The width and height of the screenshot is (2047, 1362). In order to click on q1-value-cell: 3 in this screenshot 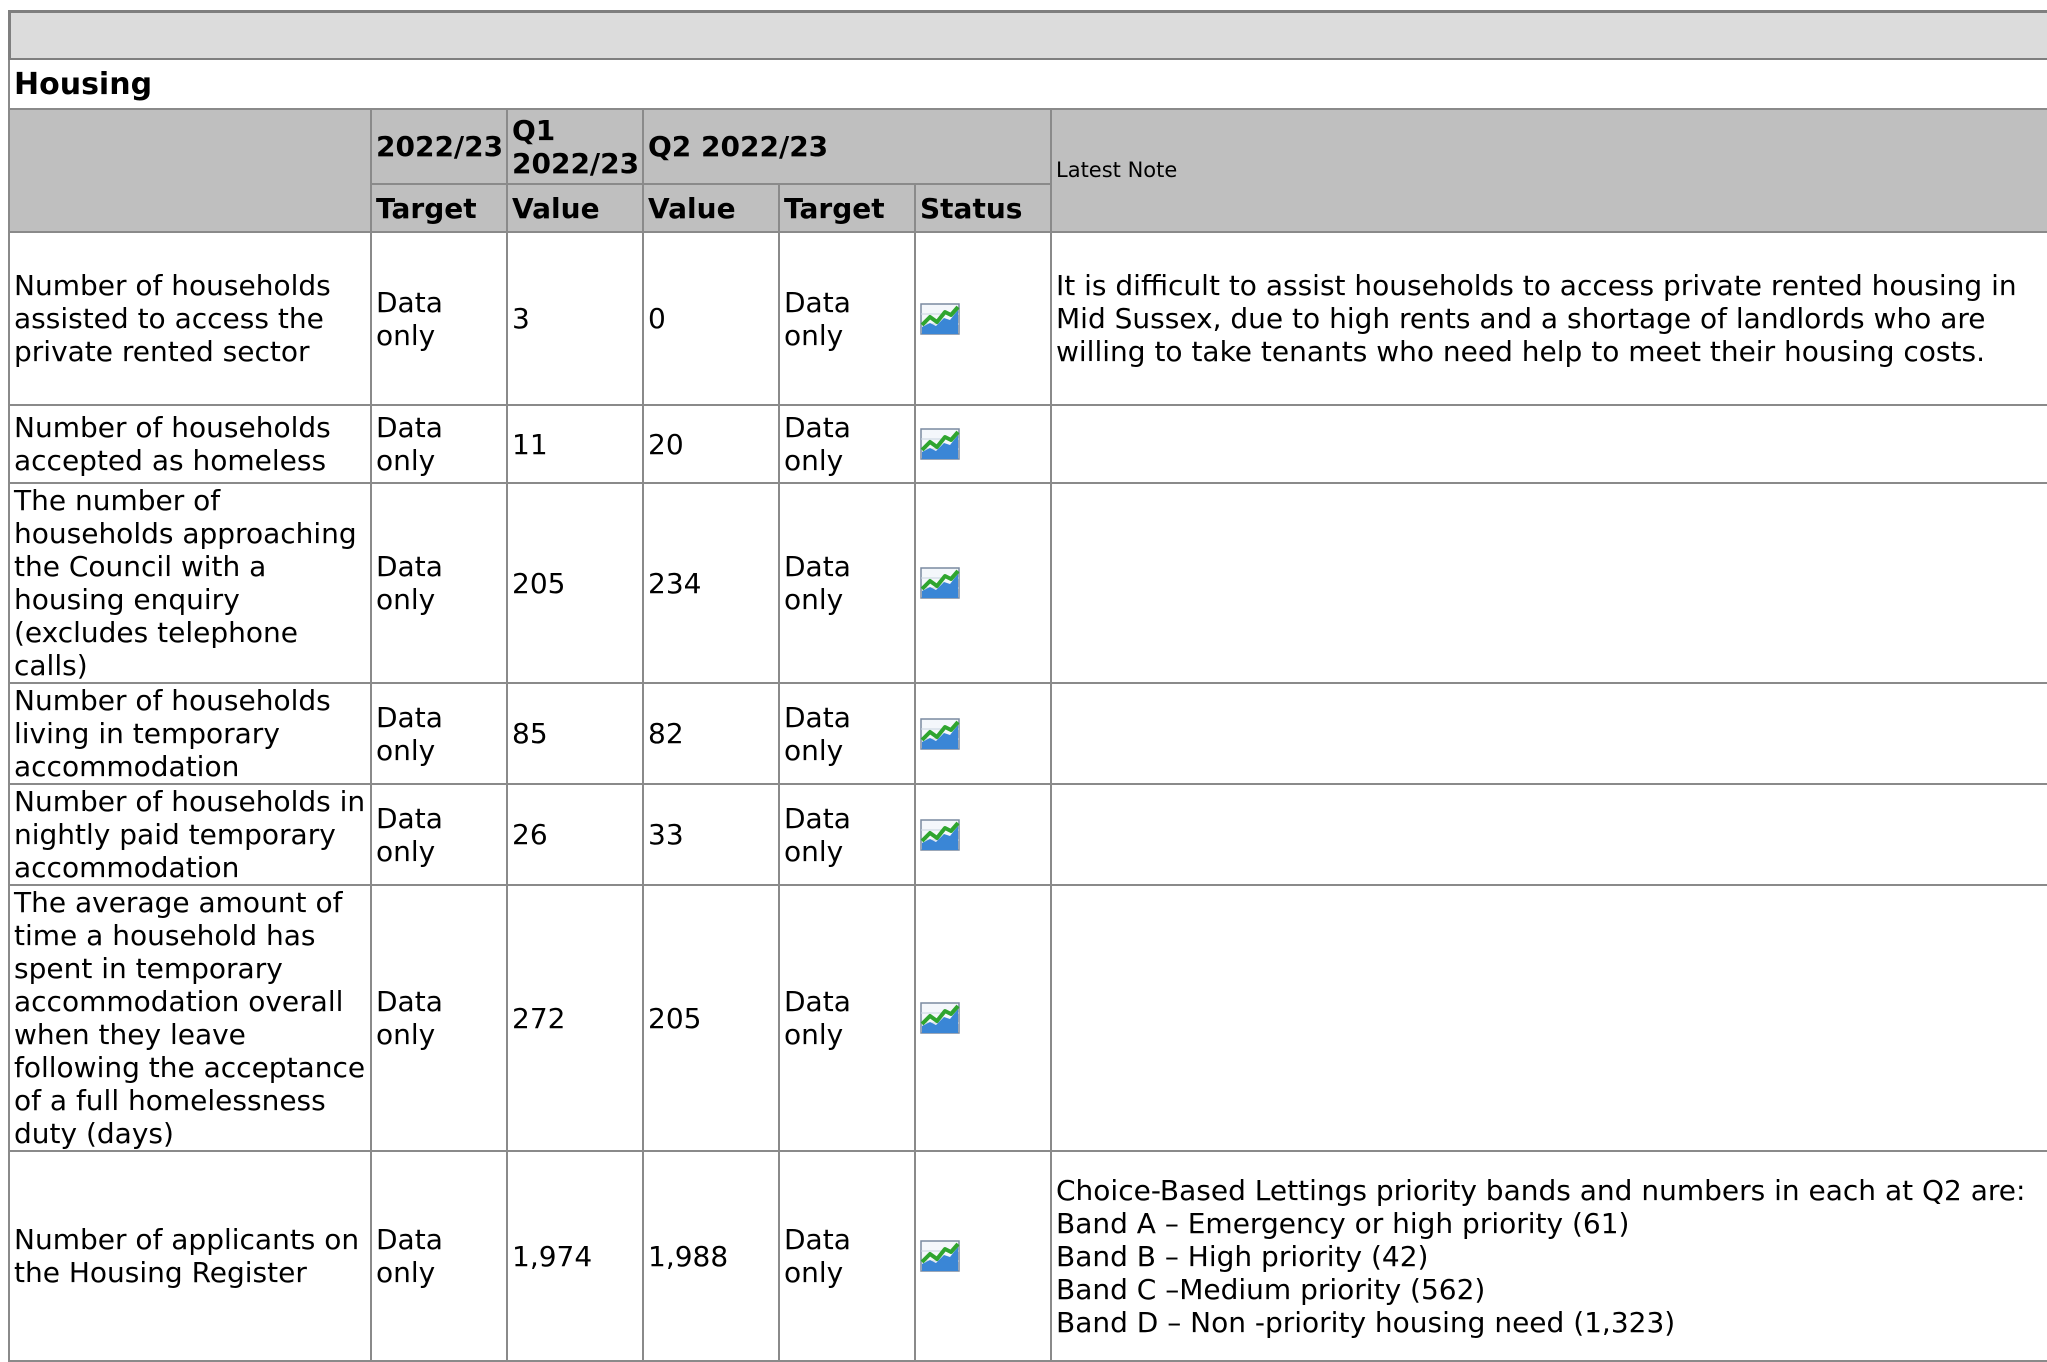, I will do `click(575, 318)`.